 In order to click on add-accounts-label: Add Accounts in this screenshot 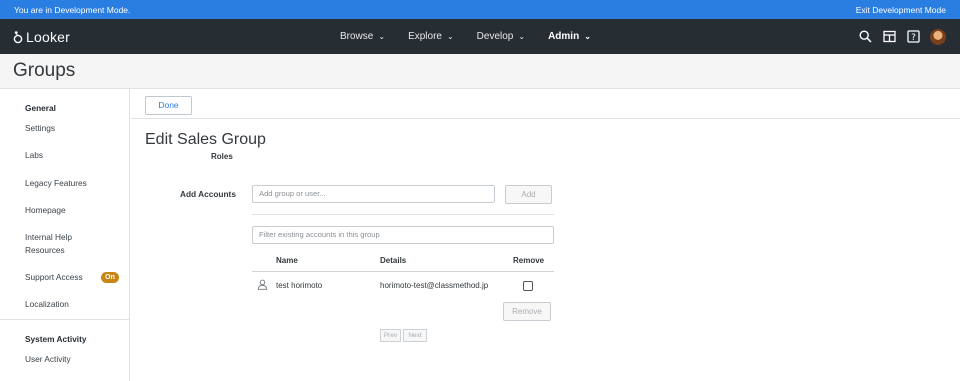, I will do `click(208, 194)`.